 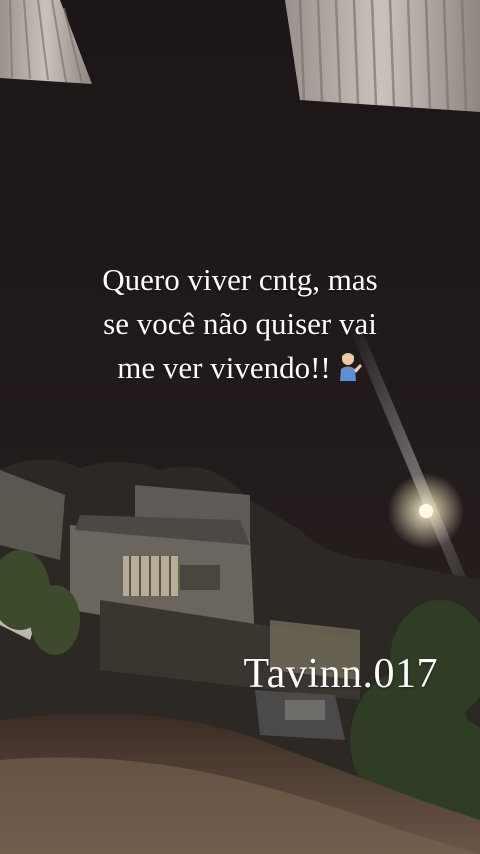 I want to click on caption-line-3: me ver vivendo!!, so click(x=224, y=367).